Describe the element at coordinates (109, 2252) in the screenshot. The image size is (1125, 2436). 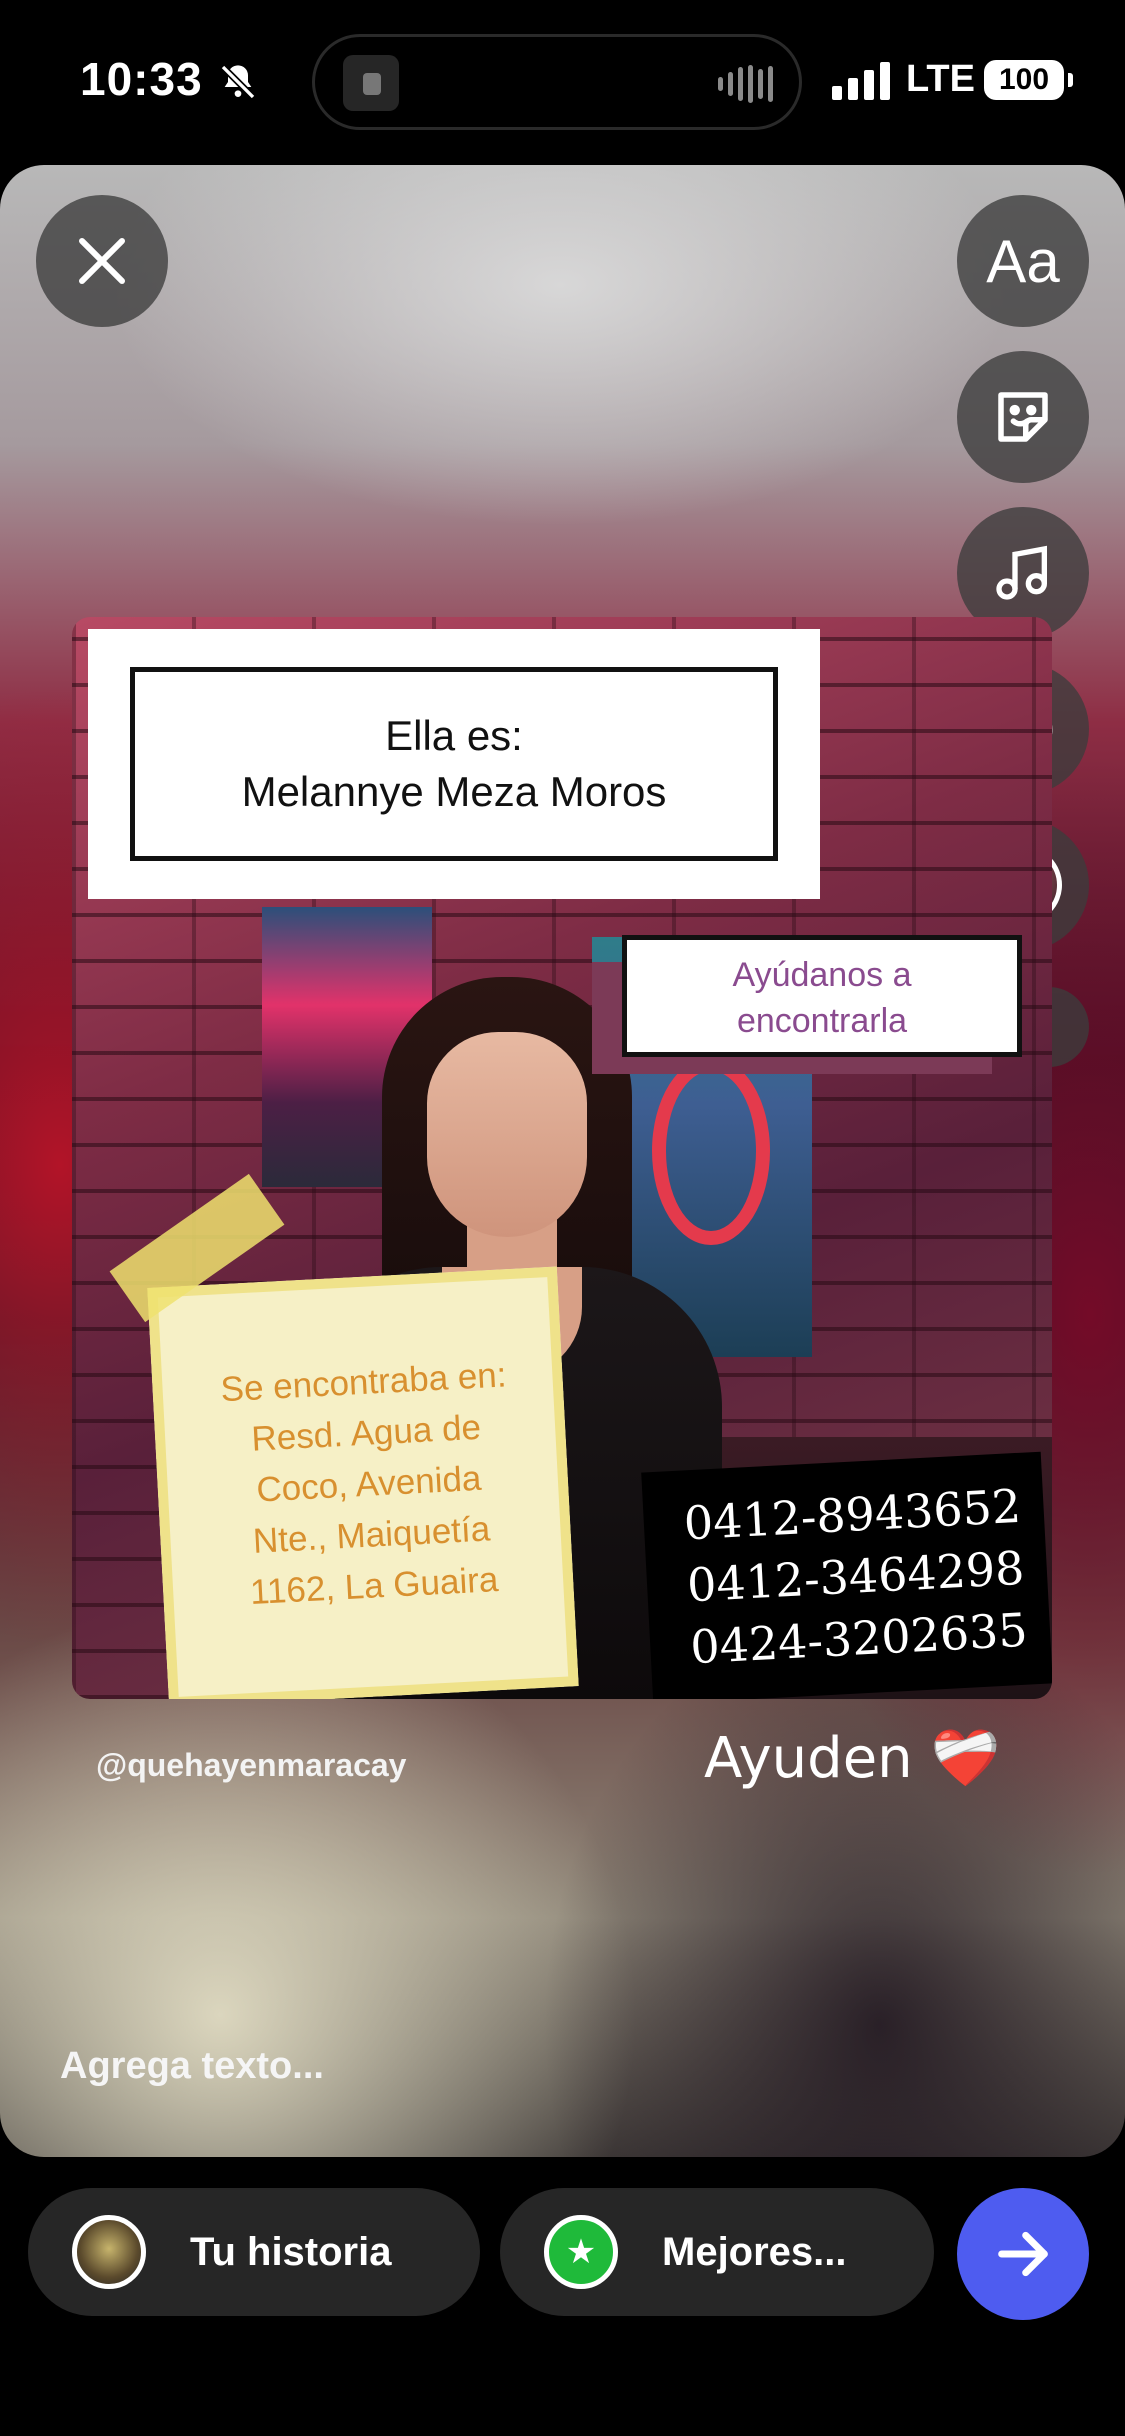
I see `avatar` at that location.